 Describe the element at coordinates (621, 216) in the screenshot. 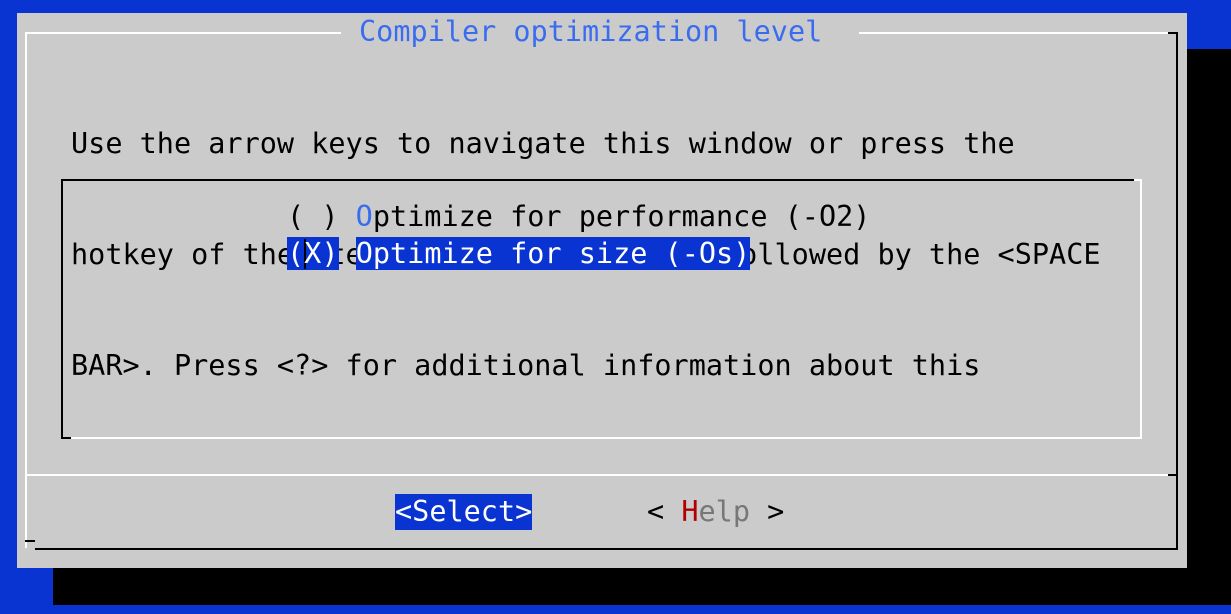

I see `option-label: ptimize for performance (-O2)` at that location.